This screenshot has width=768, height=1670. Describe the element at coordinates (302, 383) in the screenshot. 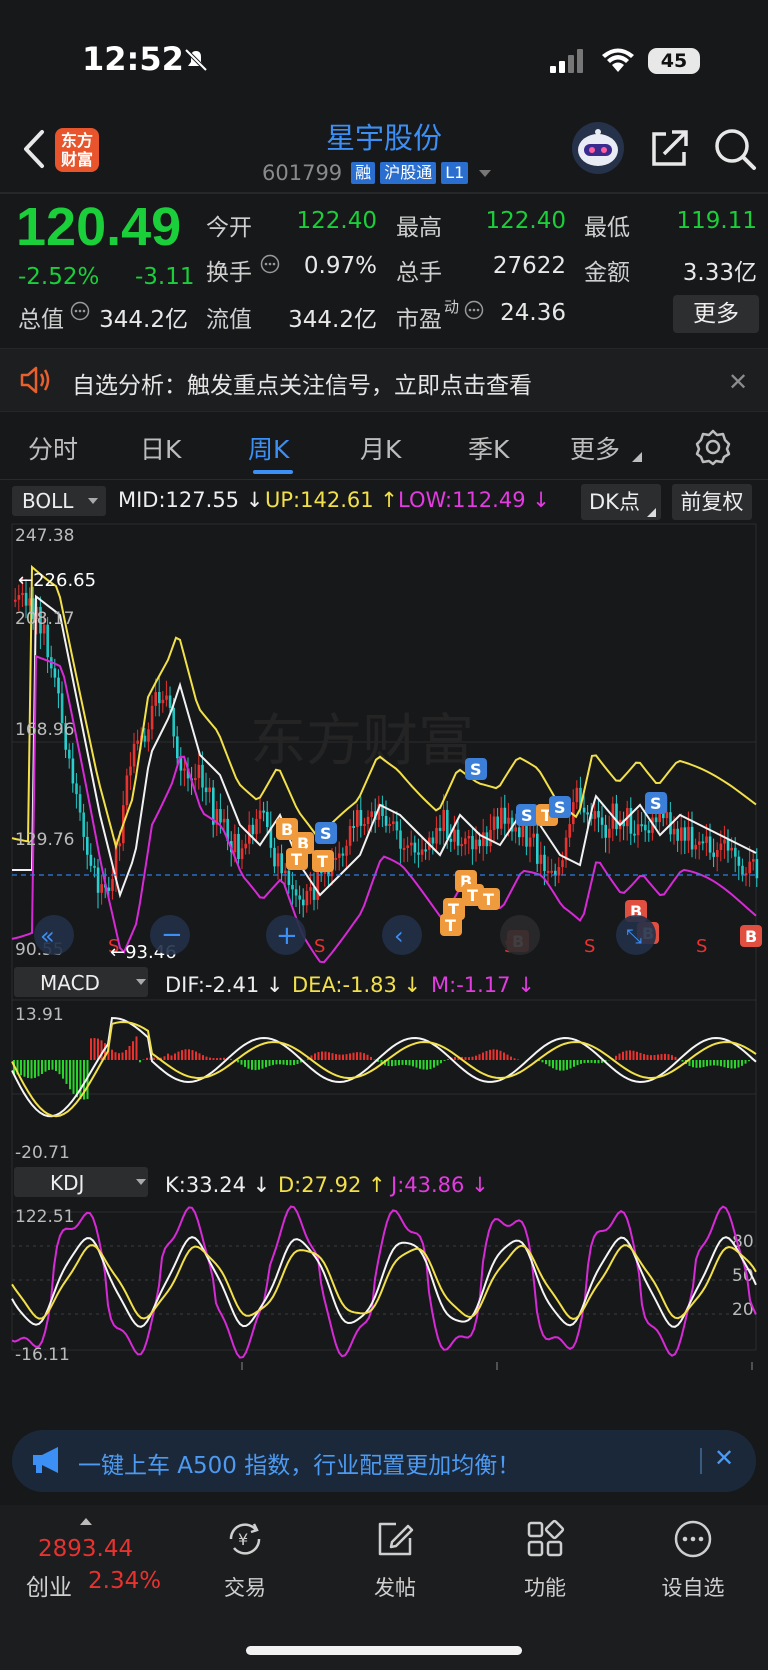

I see `notice-text: 自选分析：触发重点关注信号，立即点击查看` at that location.